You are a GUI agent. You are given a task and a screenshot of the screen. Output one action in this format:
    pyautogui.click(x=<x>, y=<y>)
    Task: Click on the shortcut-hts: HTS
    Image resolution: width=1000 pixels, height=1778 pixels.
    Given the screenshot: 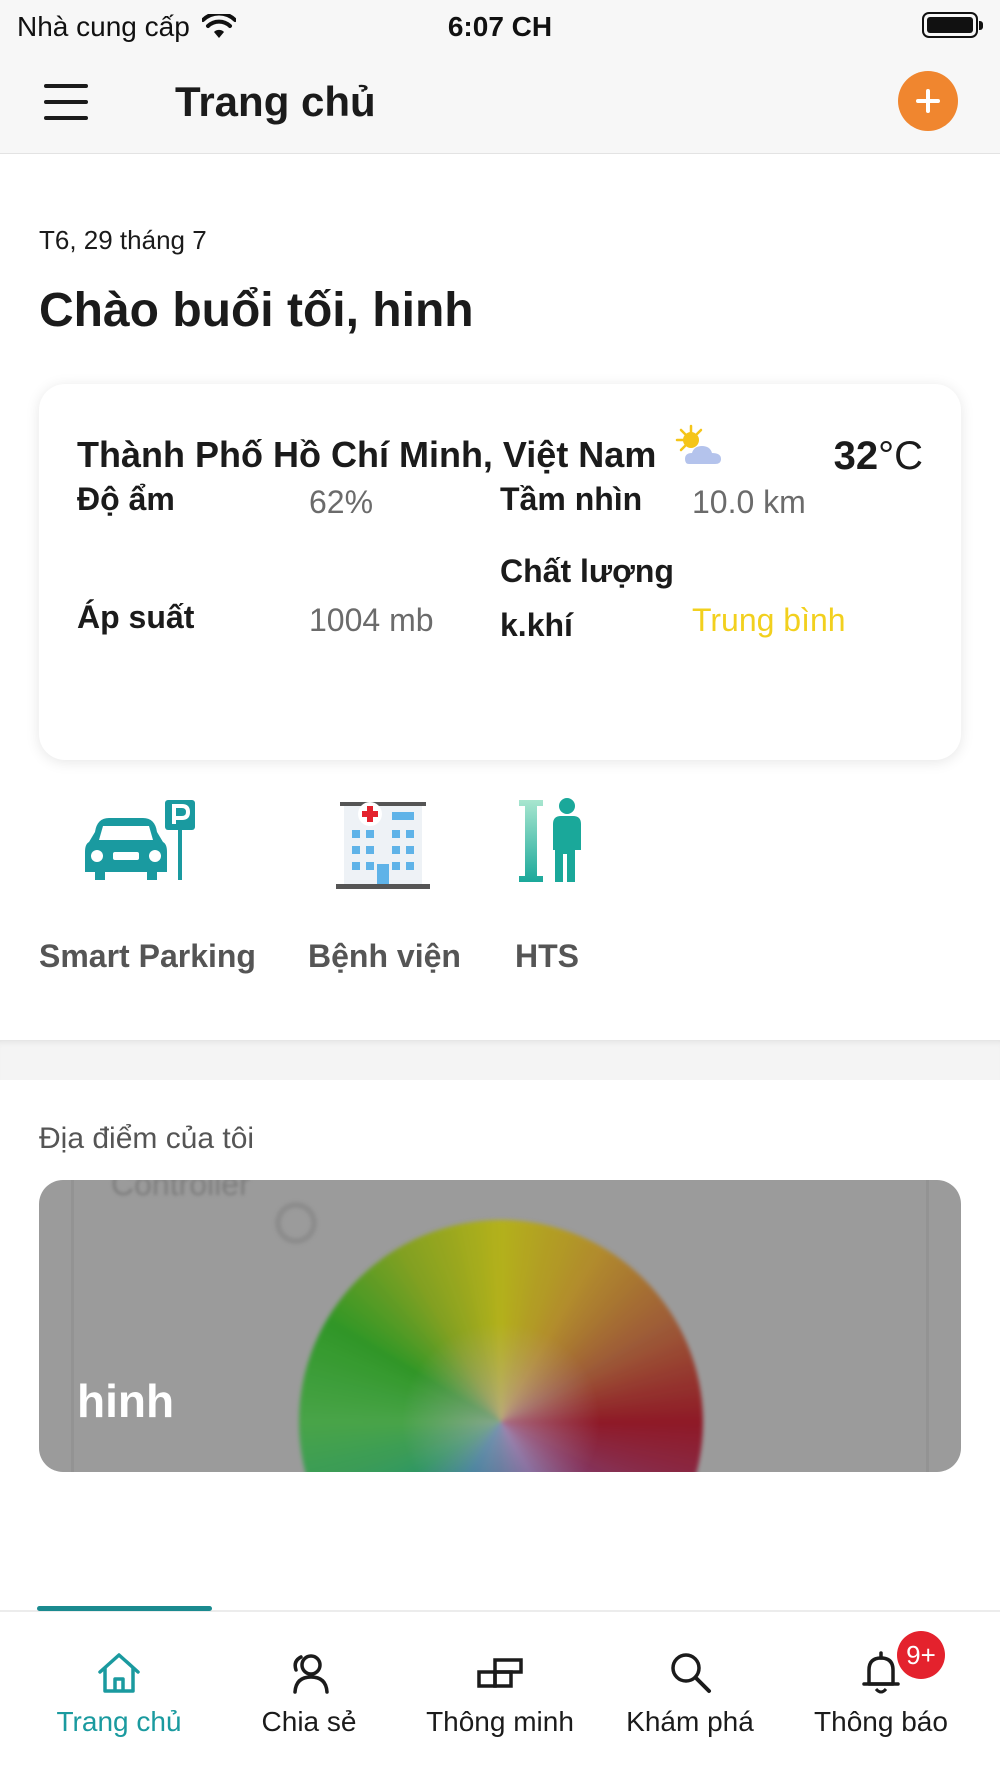 What is the action you would take?
    pyautogui.click(x=630, y=891)
    